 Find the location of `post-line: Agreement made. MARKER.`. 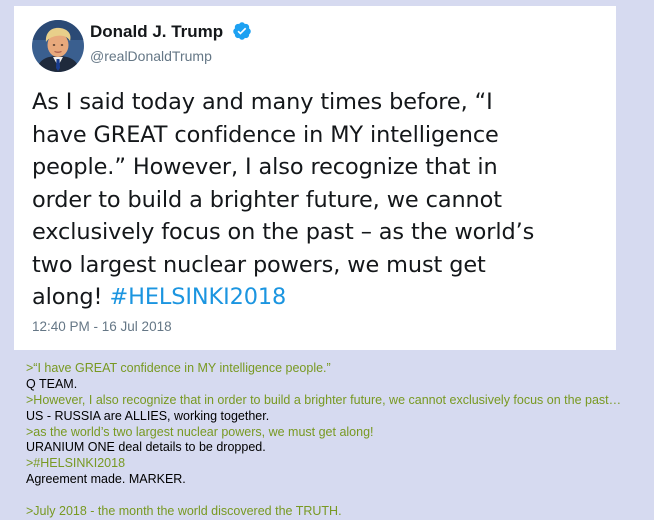

post-line: Agreement made. MARKER. is located at coordinates (106, 479).